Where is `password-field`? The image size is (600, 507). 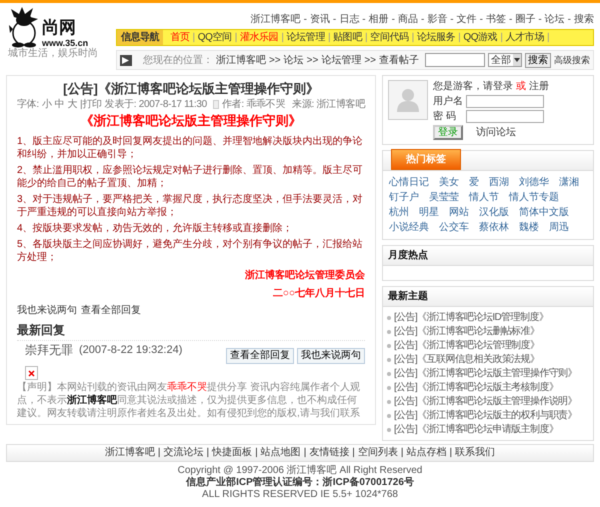 password-field is located at coordinates (505, 116).